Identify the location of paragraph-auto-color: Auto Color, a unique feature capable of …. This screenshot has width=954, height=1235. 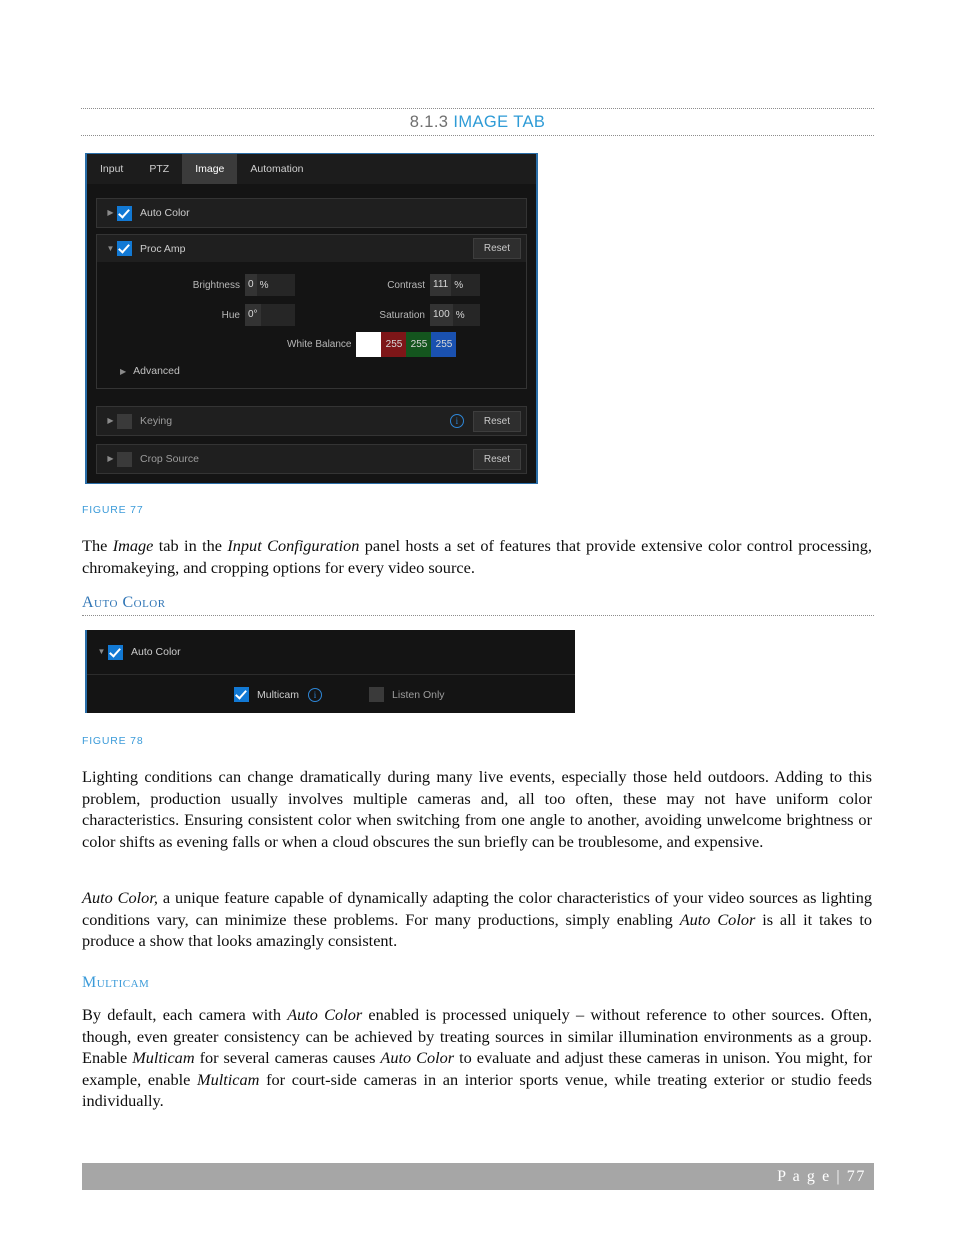
(477, 919).